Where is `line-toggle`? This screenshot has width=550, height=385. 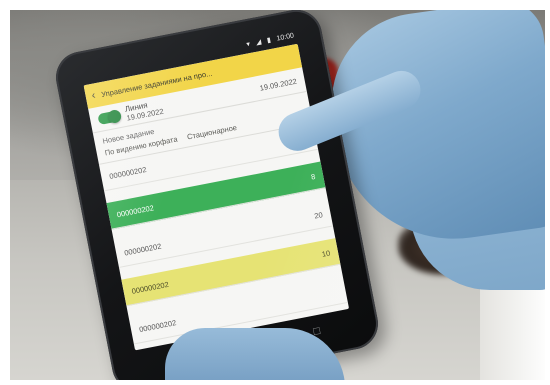
line-toggle is located at coordinates (109, 117).